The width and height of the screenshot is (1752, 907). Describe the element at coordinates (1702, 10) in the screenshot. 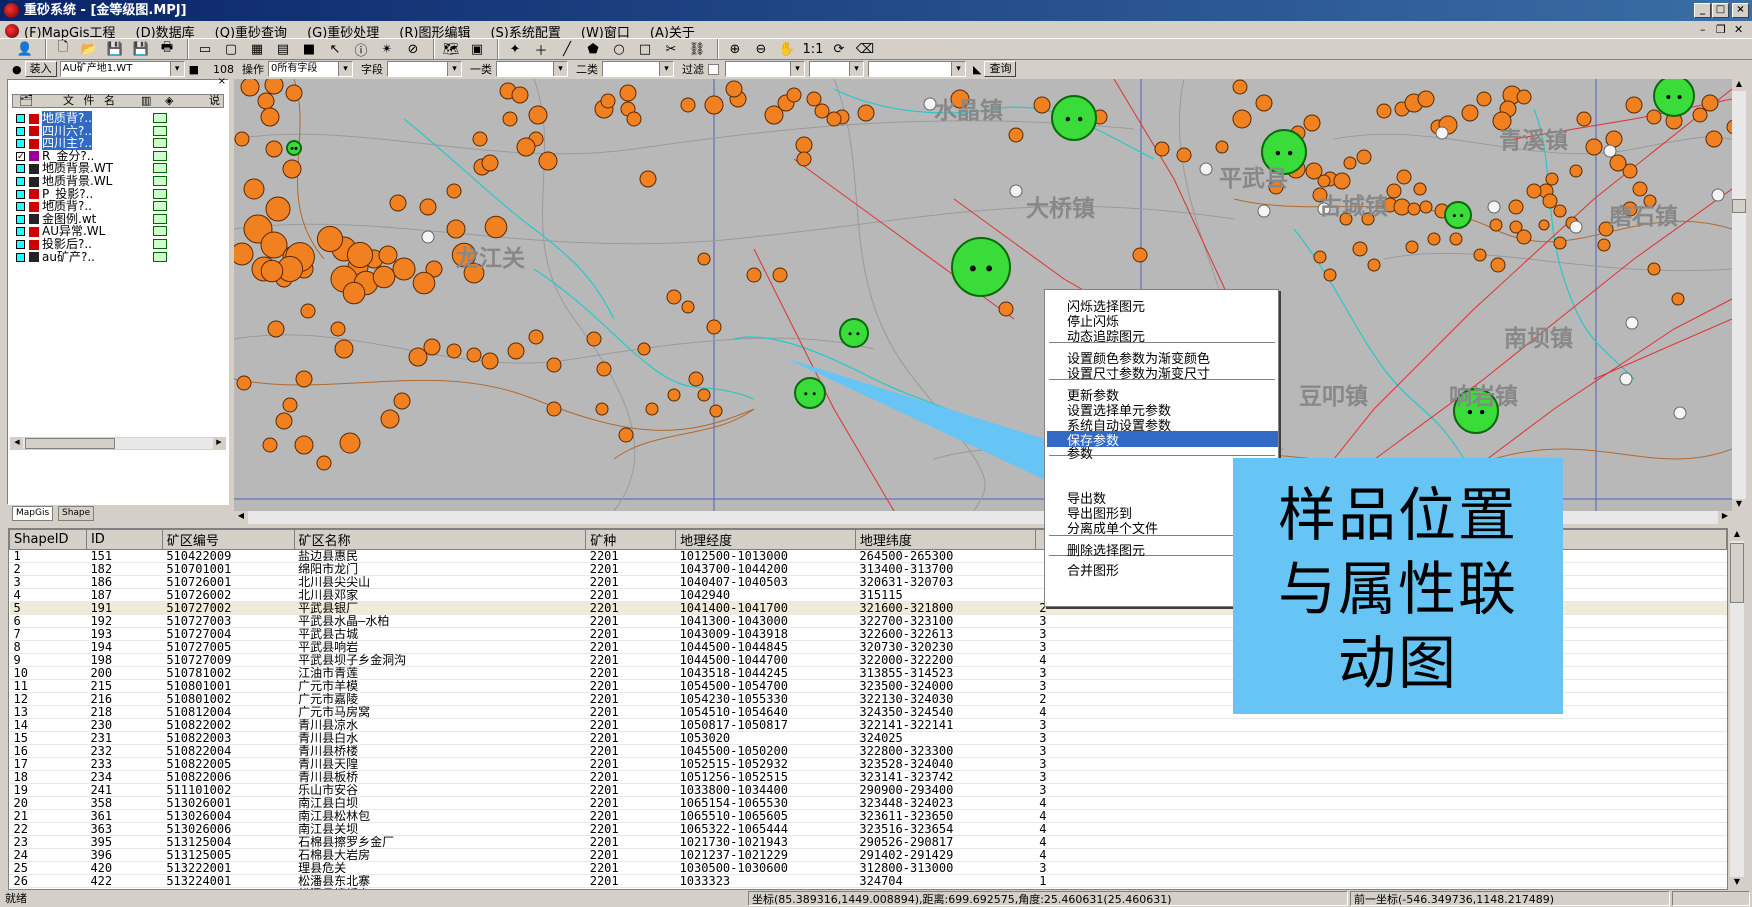

I see `minimize-button: _` at that location.